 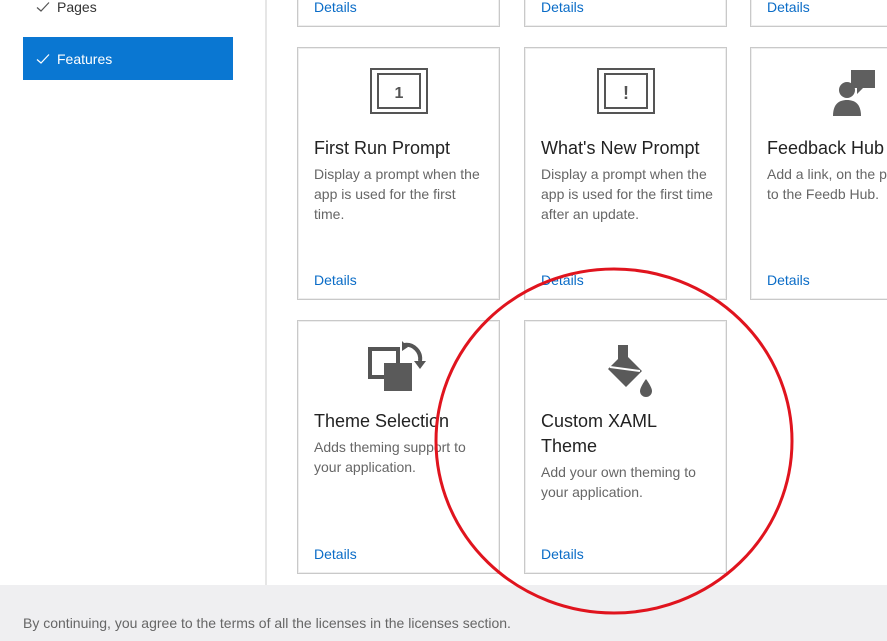 What do you see at coordinates (77, 7) in the screenshot?
I see `nav-item-label: Pages` at bounding box center [77, 7].